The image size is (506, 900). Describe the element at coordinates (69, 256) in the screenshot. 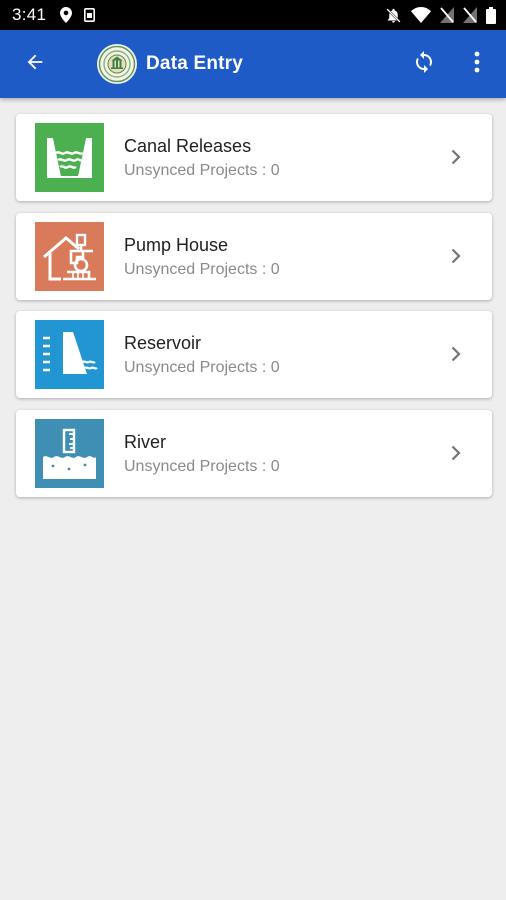

I see `pump-house-icon` at that location.